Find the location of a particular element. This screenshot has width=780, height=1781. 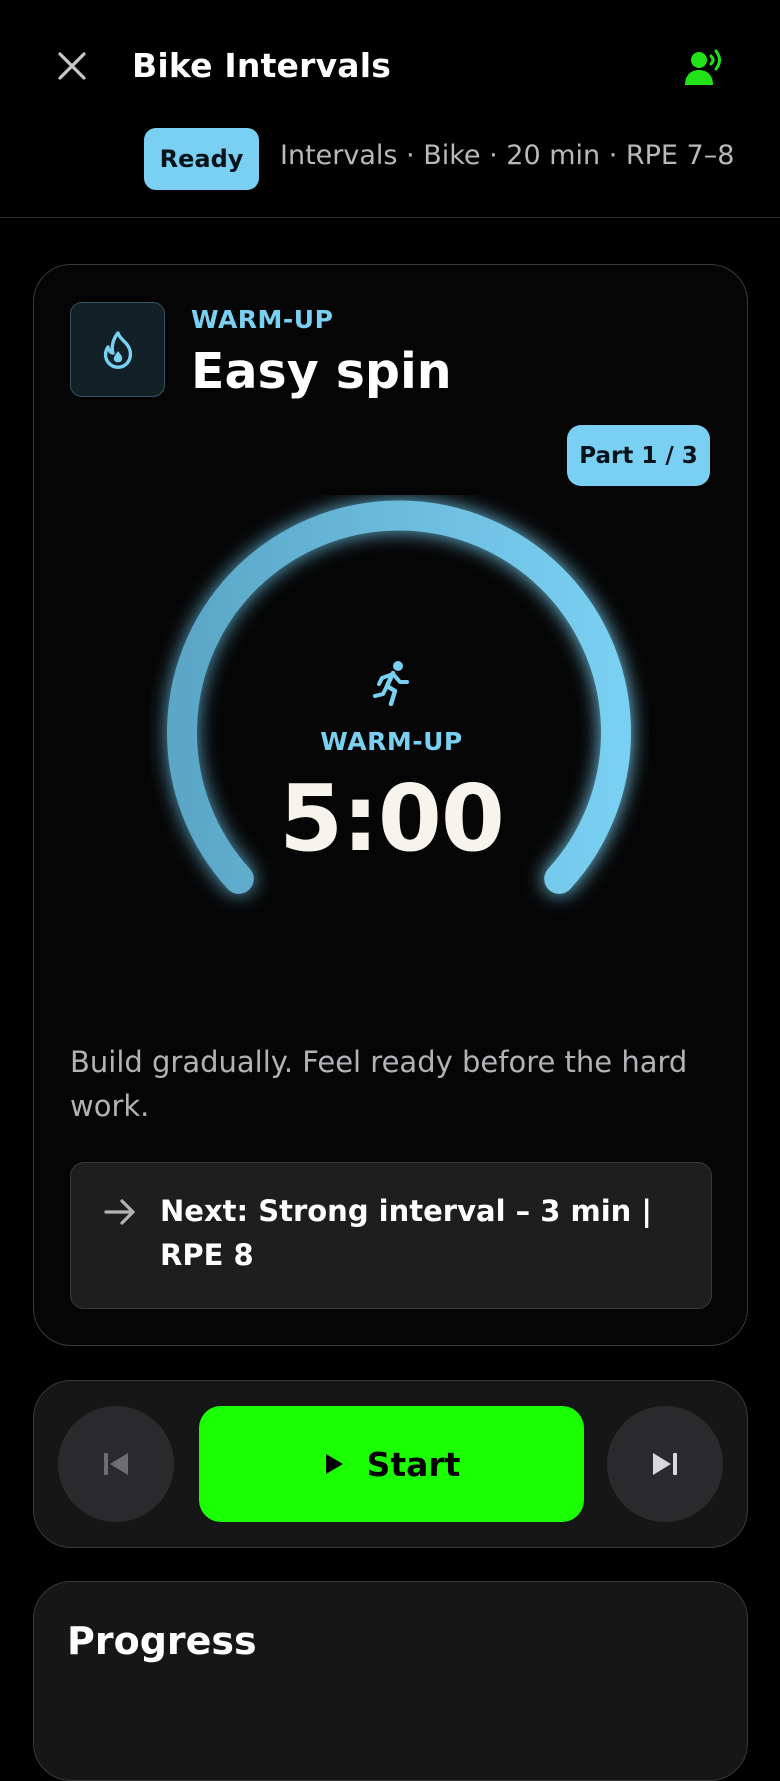

skip-previous-icon is located at coordinates (116, 1464).